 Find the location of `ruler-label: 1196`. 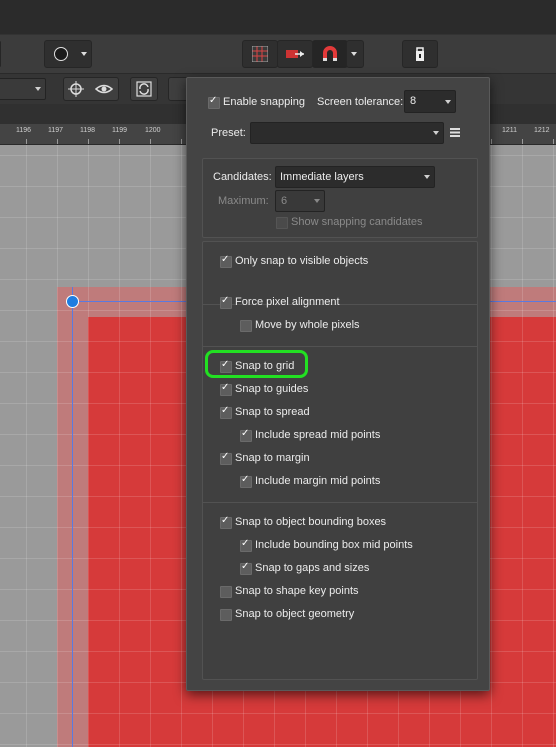

ruler-label: 1196 is located at coordinates (24, 130).